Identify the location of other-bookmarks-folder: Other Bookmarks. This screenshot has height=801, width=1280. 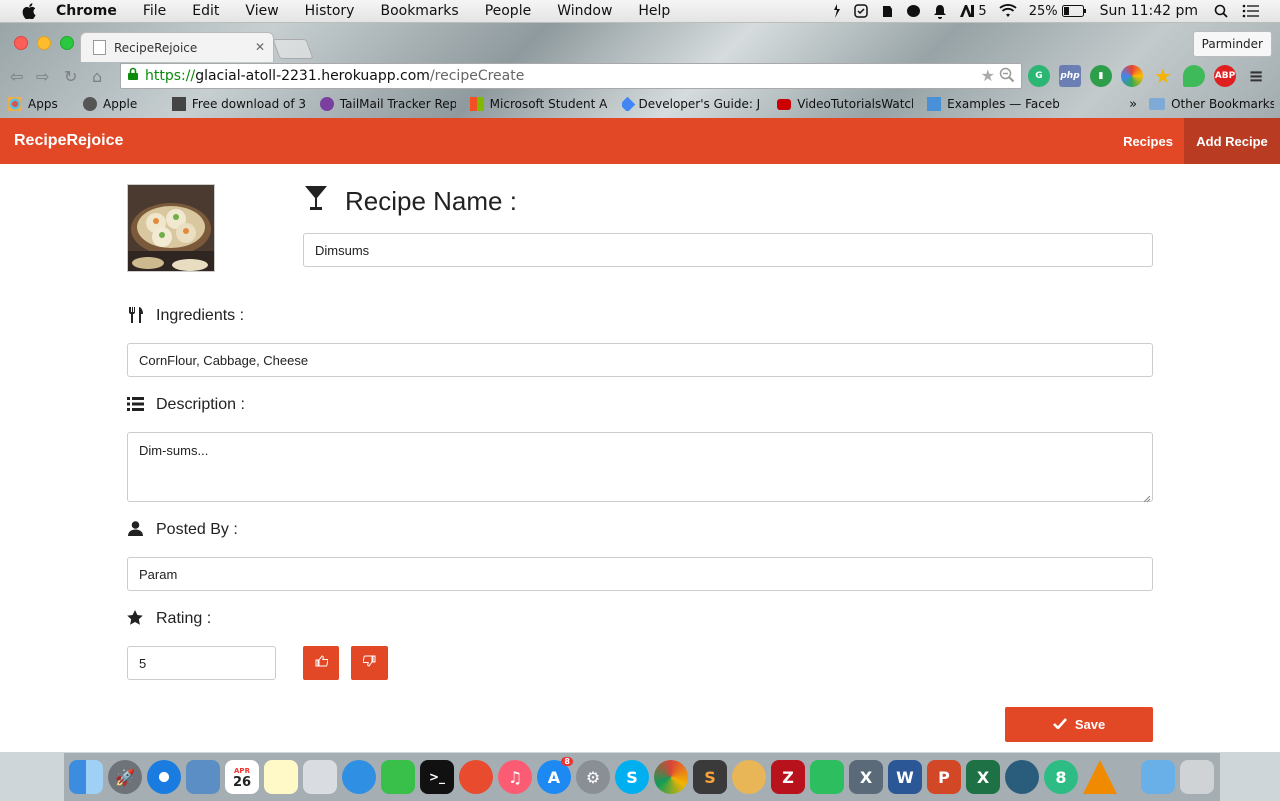
(1211, 104).